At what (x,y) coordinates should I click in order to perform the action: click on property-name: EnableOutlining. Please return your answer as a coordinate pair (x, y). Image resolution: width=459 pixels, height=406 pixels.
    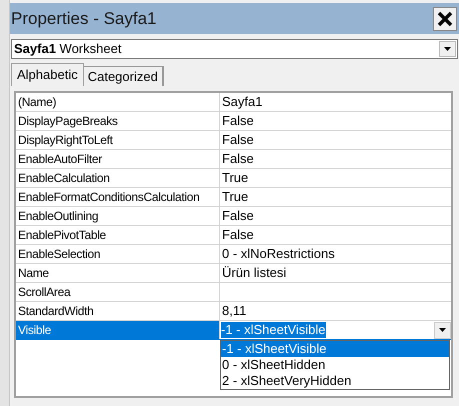
    Looking at the image, I should click on (118, 216).